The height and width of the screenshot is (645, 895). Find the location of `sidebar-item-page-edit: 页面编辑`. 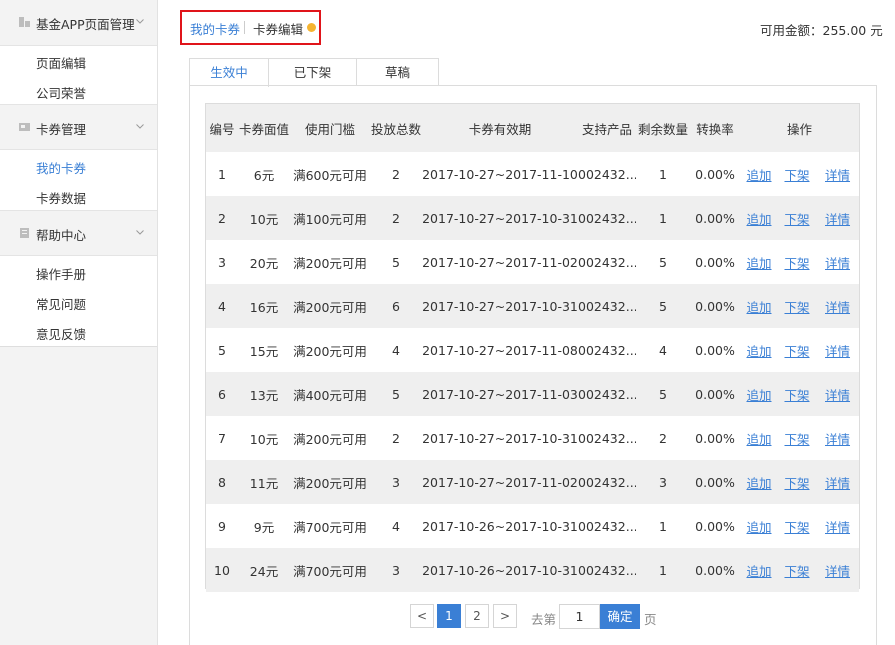

sidebar-item-page-edit: 页面编辑 is located at coordinates (61, 62).